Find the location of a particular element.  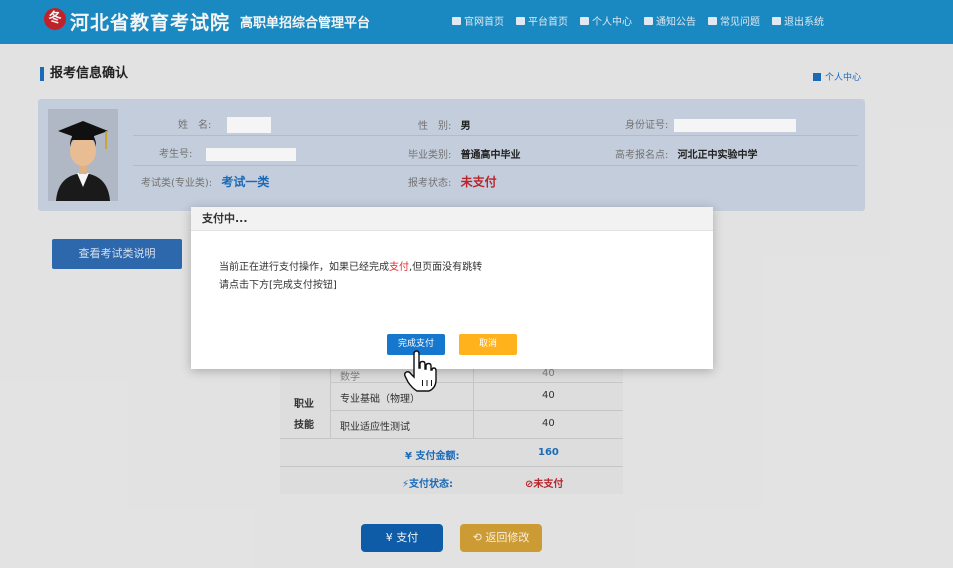

dialog-message-line-1: 当前正在进行支付操作，如果已经完成支付,但页面没有跳转 is located at coordinates (350, 268).